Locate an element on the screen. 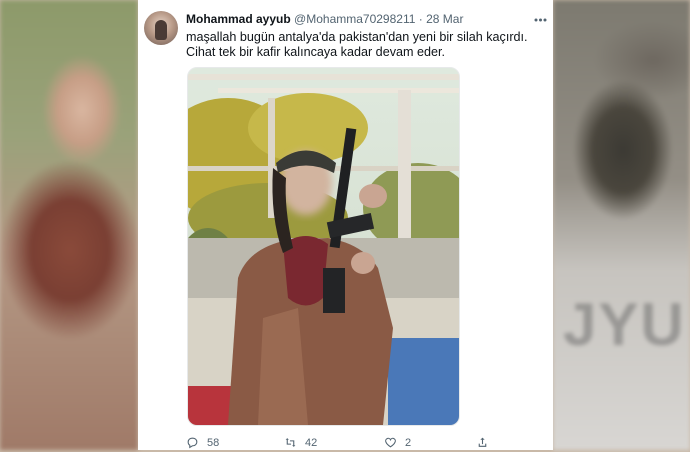  blurred-background-text: JYU is located at coordinates (624, 324).